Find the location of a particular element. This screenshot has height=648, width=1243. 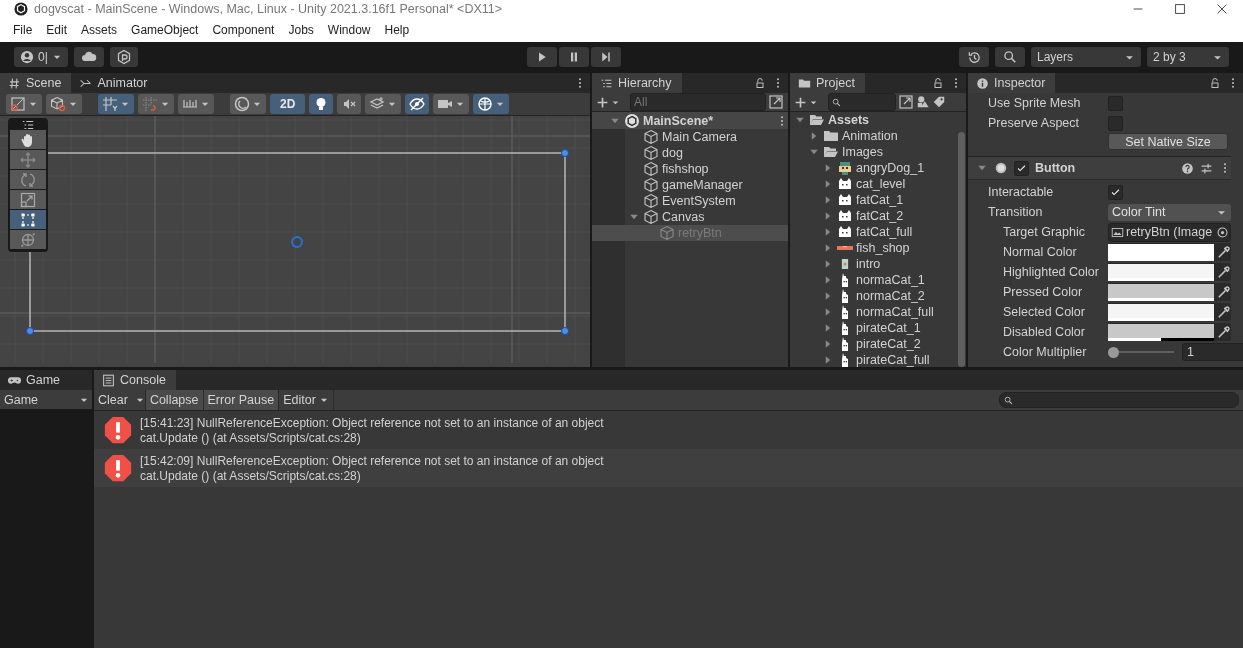

lighting-button is located at coordinates (321, 104).